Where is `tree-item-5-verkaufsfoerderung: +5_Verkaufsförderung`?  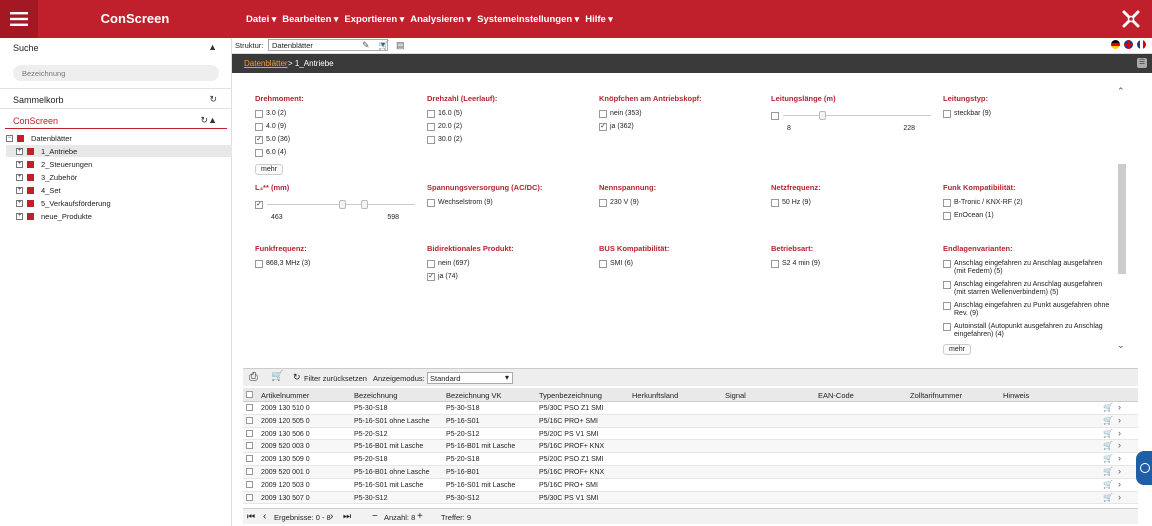 tree-item-5-verkaufsfoerderung: +5_Verkaufsförderung is located at coordinates (58, 203).